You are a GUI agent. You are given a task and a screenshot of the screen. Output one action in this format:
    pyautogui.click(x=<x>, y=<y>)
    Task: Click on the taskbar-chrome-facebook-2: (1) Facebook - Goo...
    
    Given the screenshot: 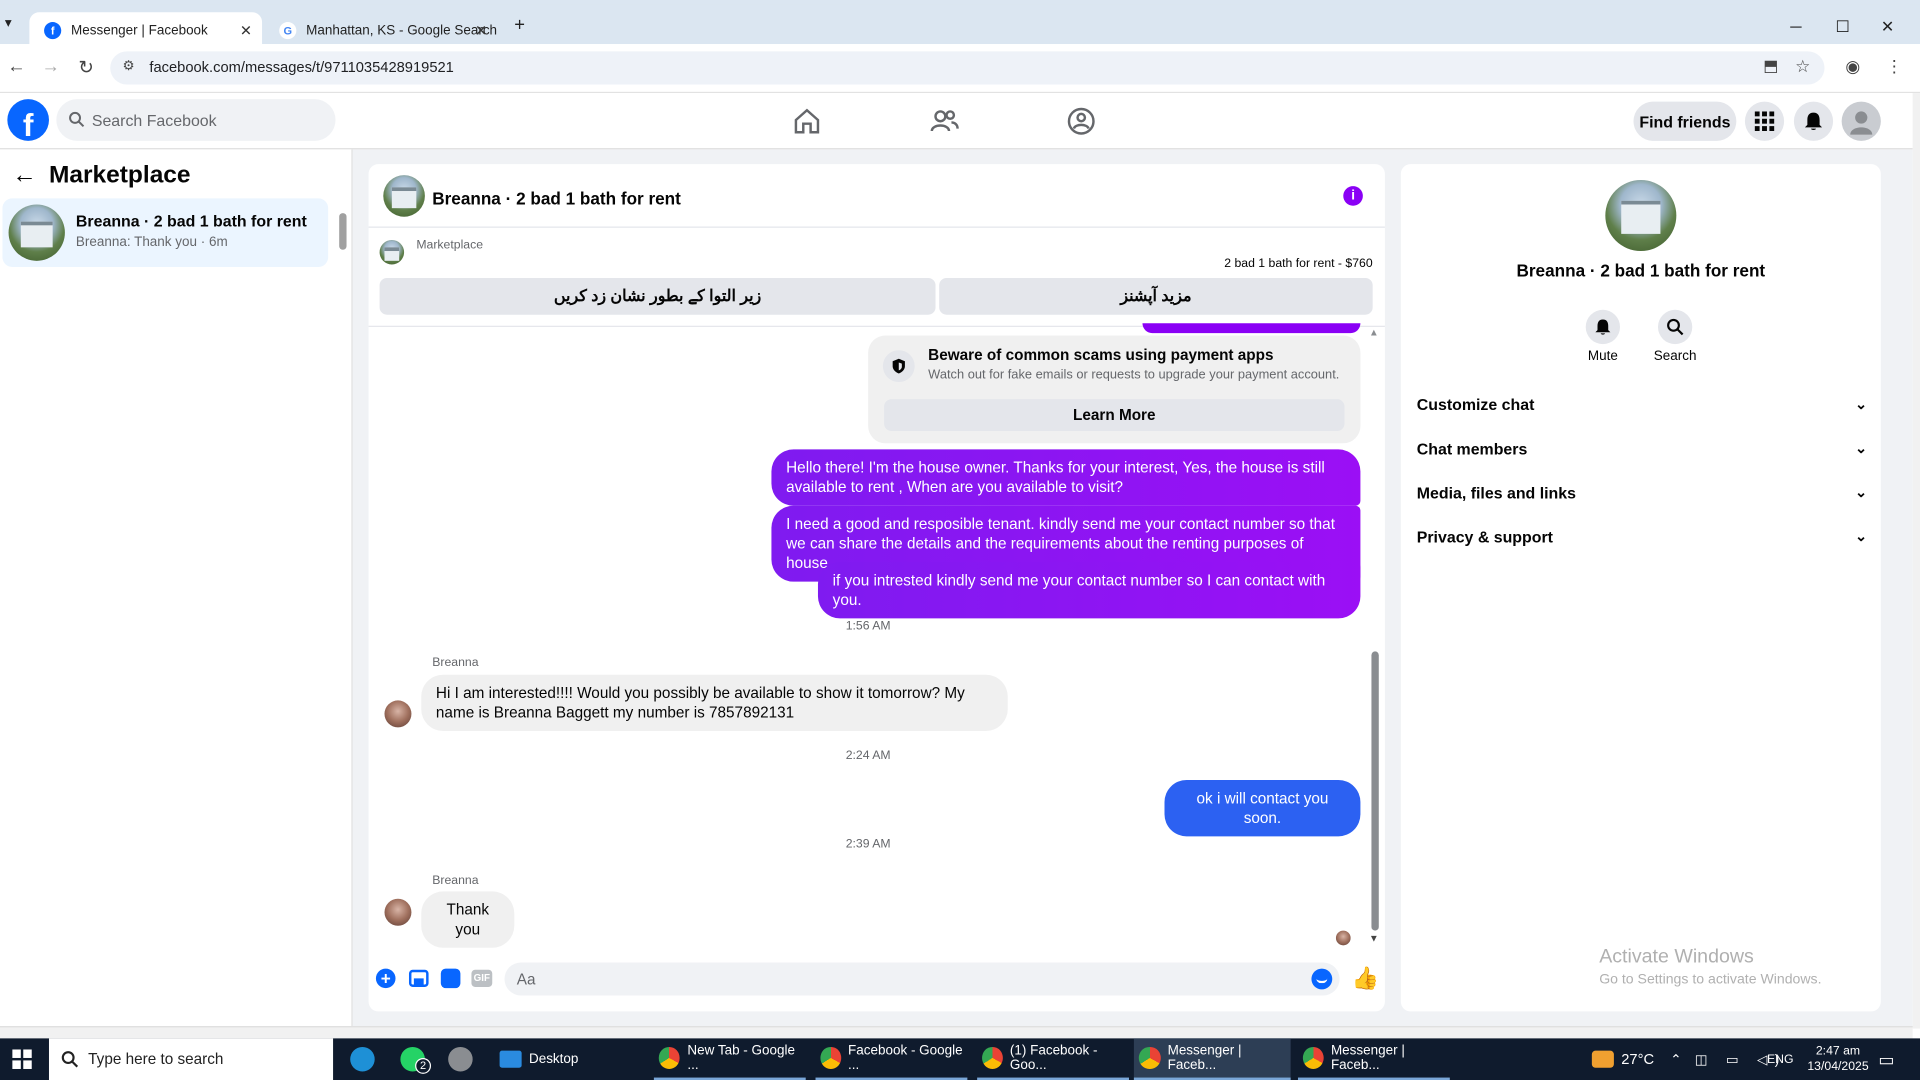 What is the action you would take?
    pyautogui.click(x=1053, y=1059)
    